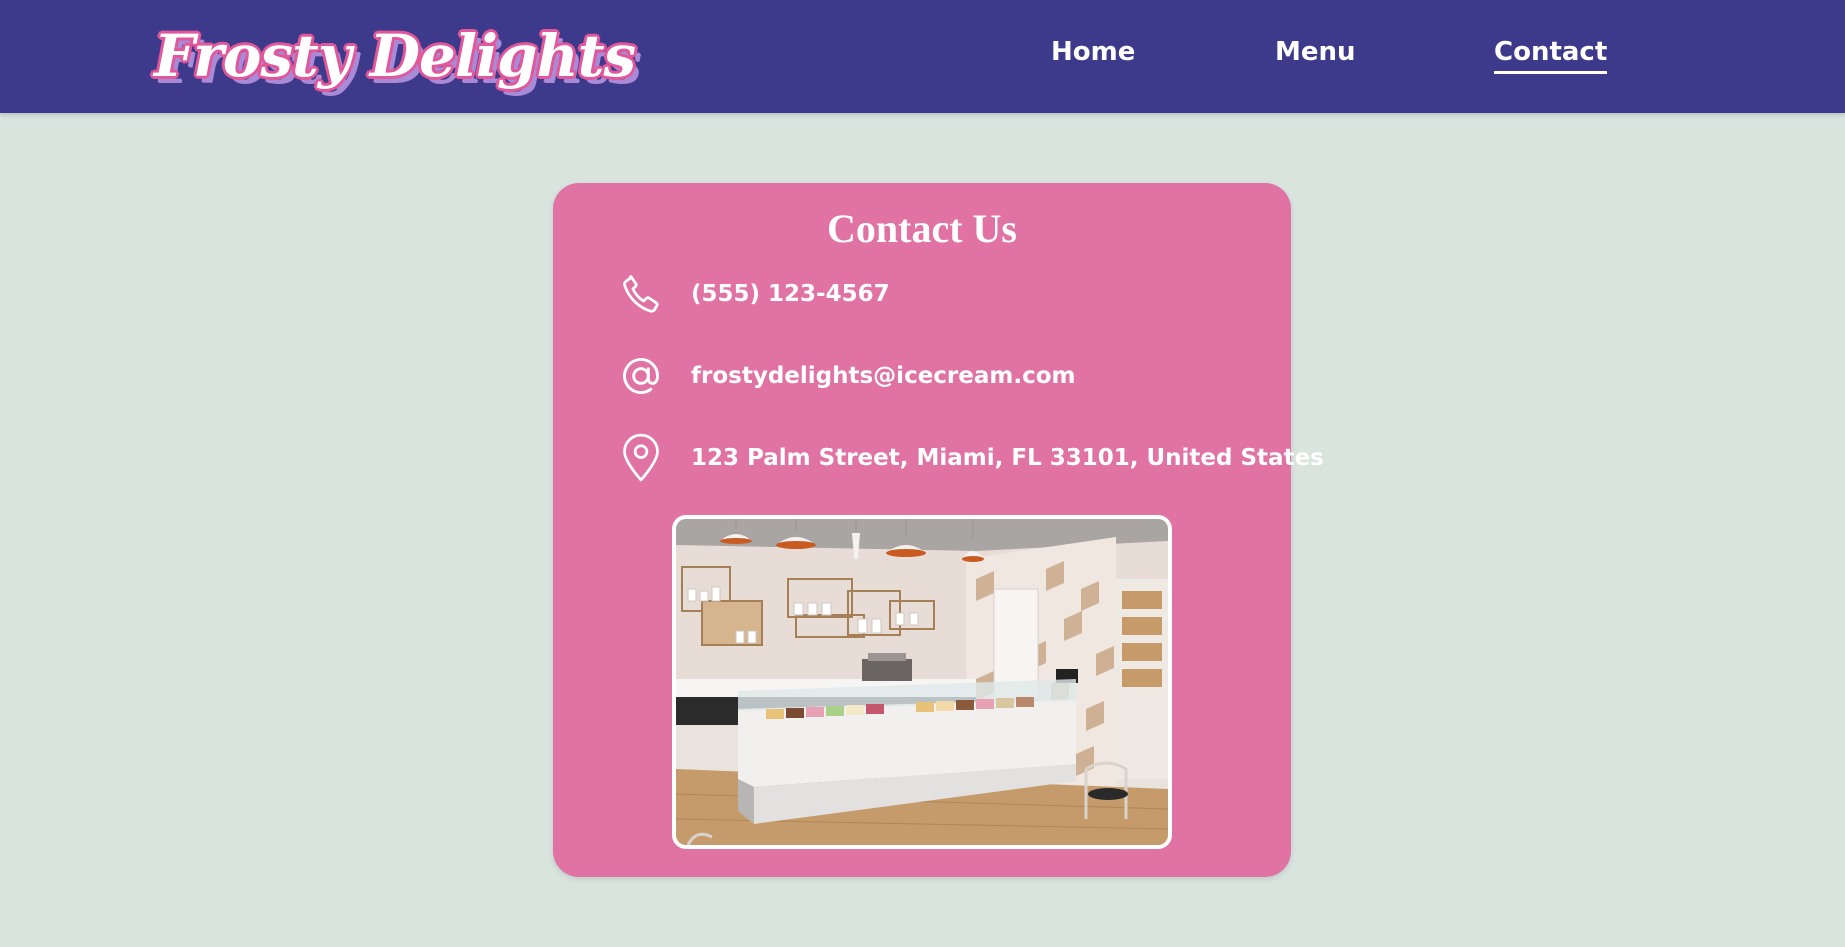 The height and width of the screenshot is (947, 1845). What do you see at coordinates (883, 376) in the screenshot?
I see `contact-email: frostydelights@icecream.com` at bounding box center [883, 376].